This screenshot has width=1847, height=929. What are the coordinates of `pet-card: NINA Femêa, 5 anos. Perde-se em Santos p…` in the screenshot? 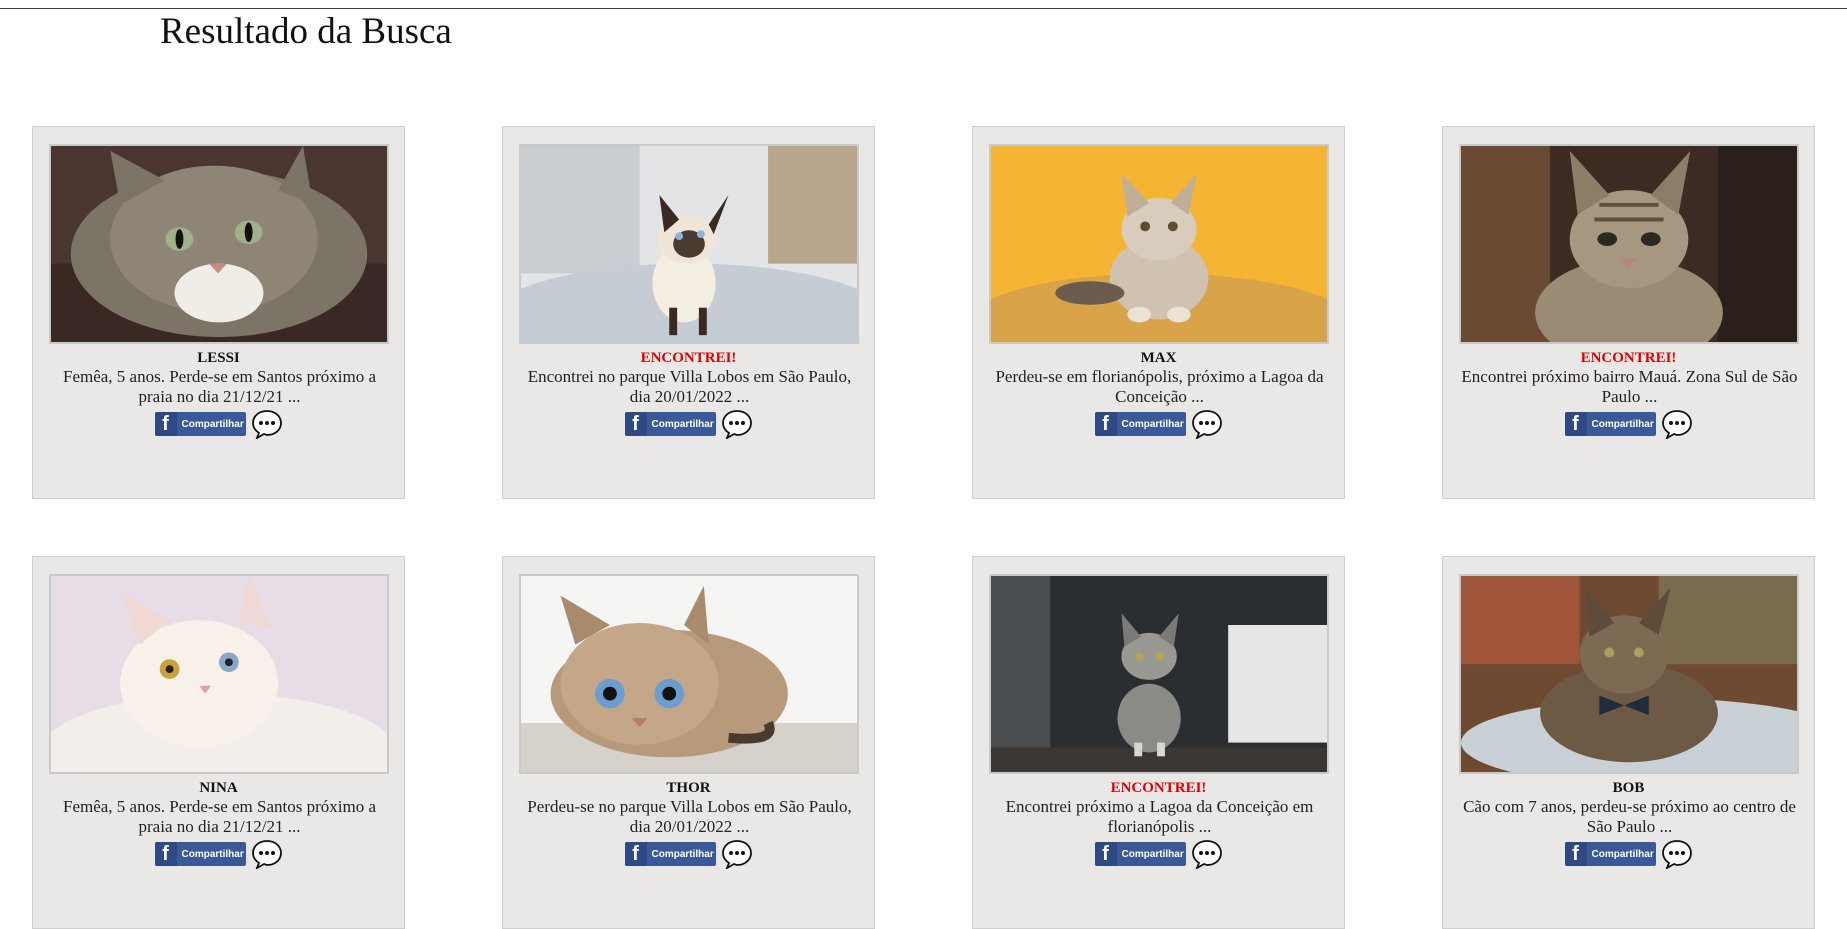 It's located at (218, 742).